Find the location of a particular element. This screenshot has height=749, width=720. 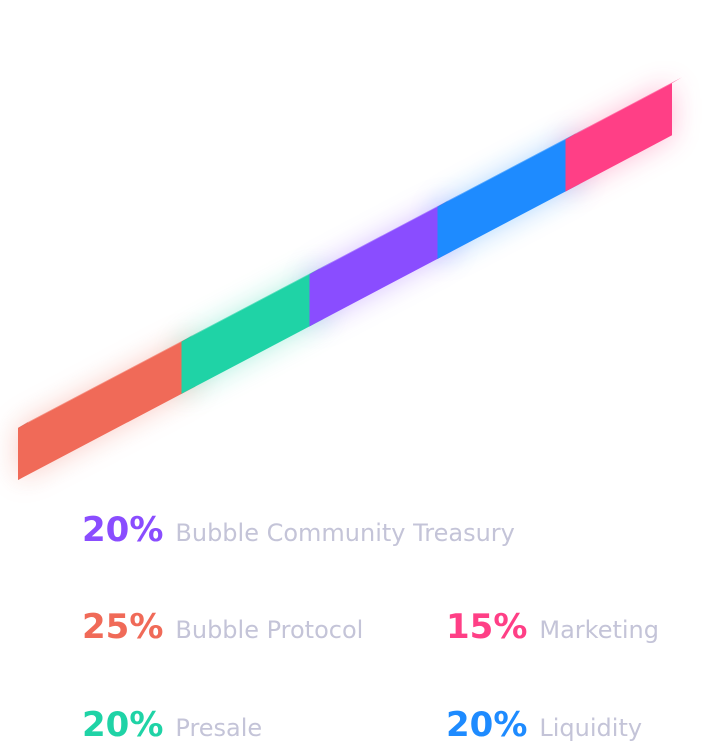

legend-label: Liquidity is located at coordinates (591, 728).